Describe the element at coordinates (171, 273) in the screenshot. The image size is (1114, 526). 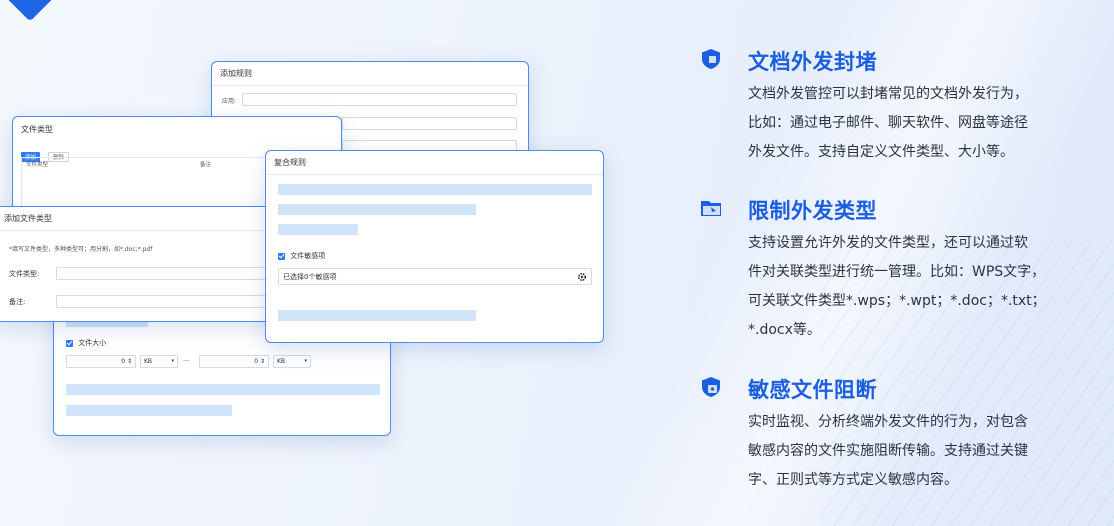
I see `file-type-input` at that location.